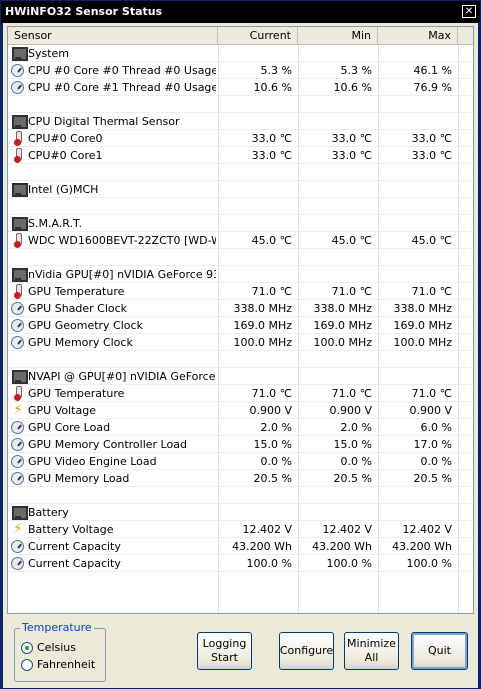 The image size is (481, 689). I want to click on sensor-name: GPU Video Engine Load, so click(92, 461).